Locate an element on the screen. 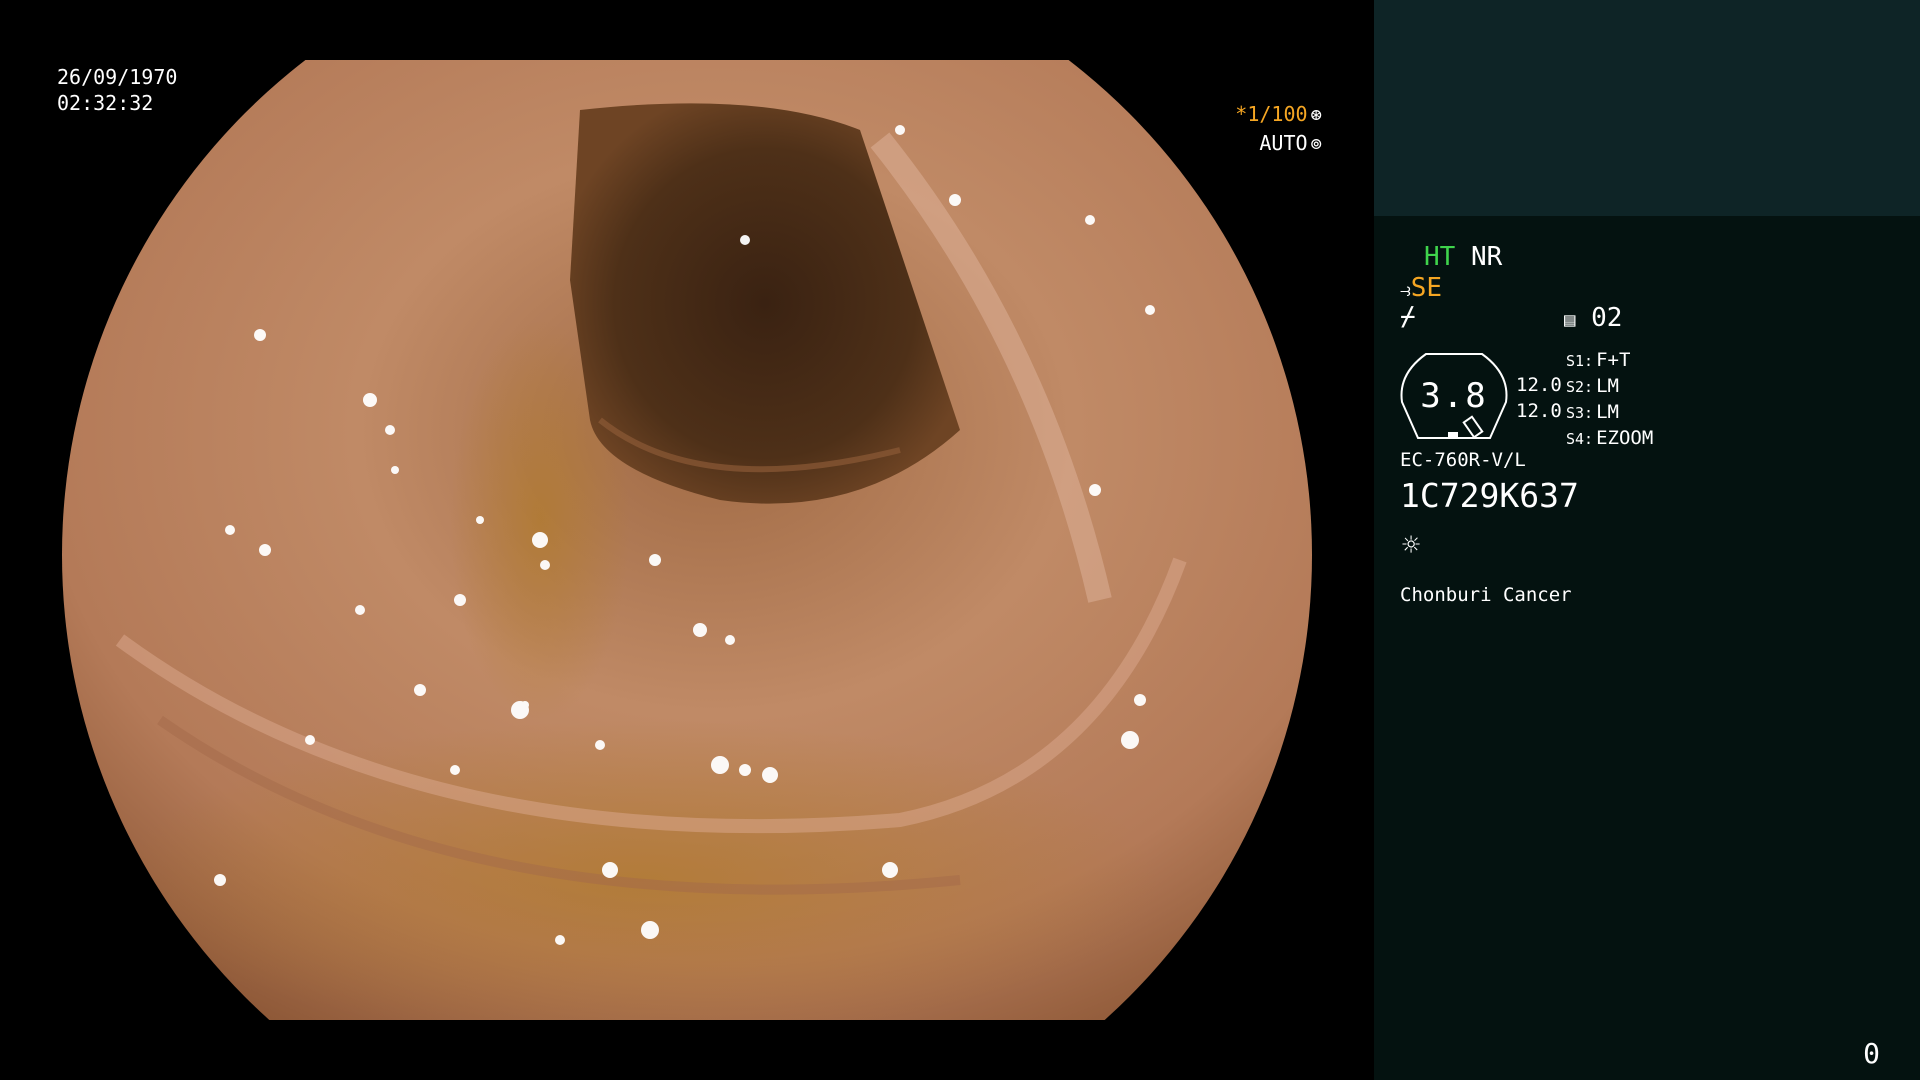 Image resolution: width=1920 pixels, height=1080 pixels. image-counter: 0 is located at coordinates (1871, 1053).